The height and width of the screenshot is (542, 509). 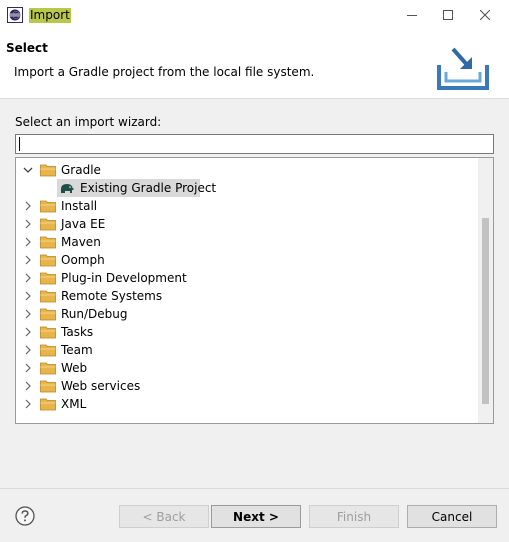 I want to click on wizard-filter-input, so click(x=254, y=144).